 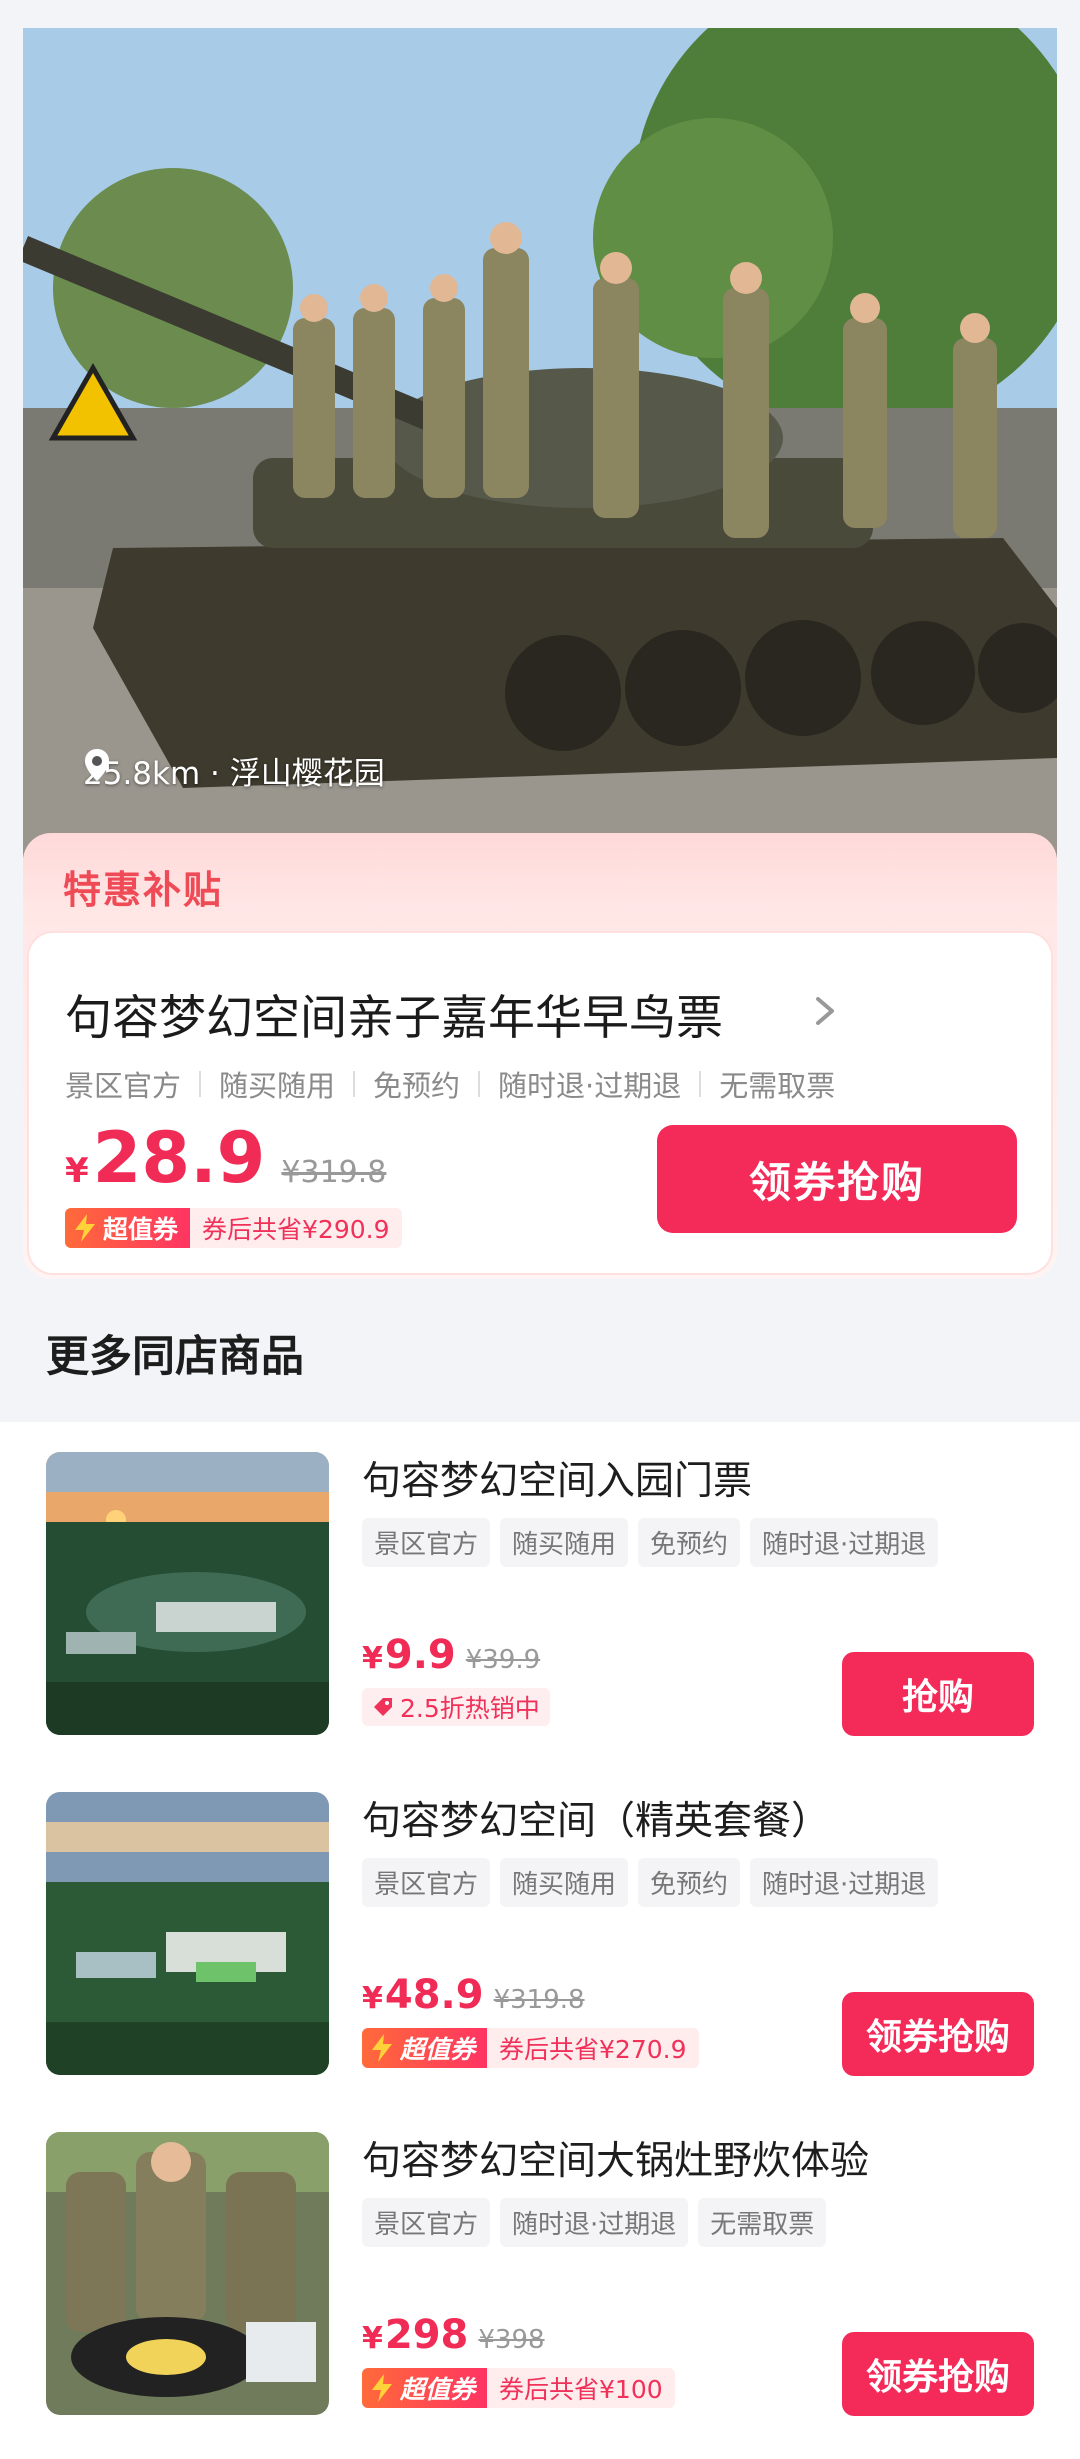 I want to click on coupon-savings: 券后共省¥100, so click(x=581, y=2389).